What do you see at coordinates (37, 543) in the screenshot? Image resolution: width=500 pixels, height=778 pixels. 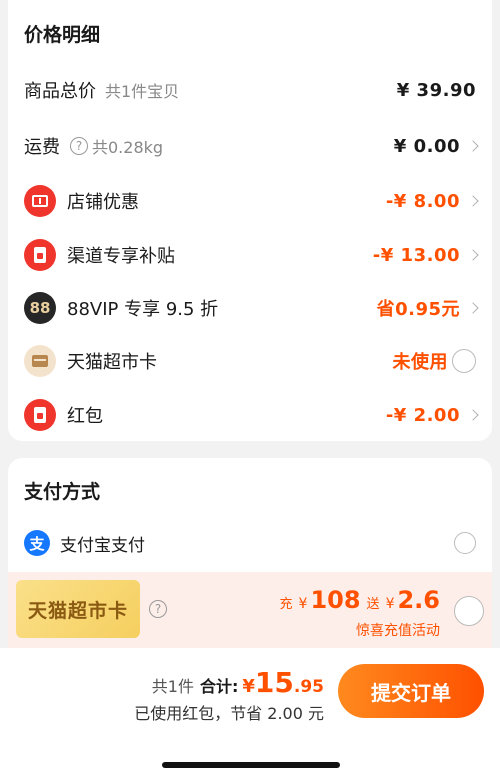 I see `alipay-icon: 支` at bounding box center [37, 543].